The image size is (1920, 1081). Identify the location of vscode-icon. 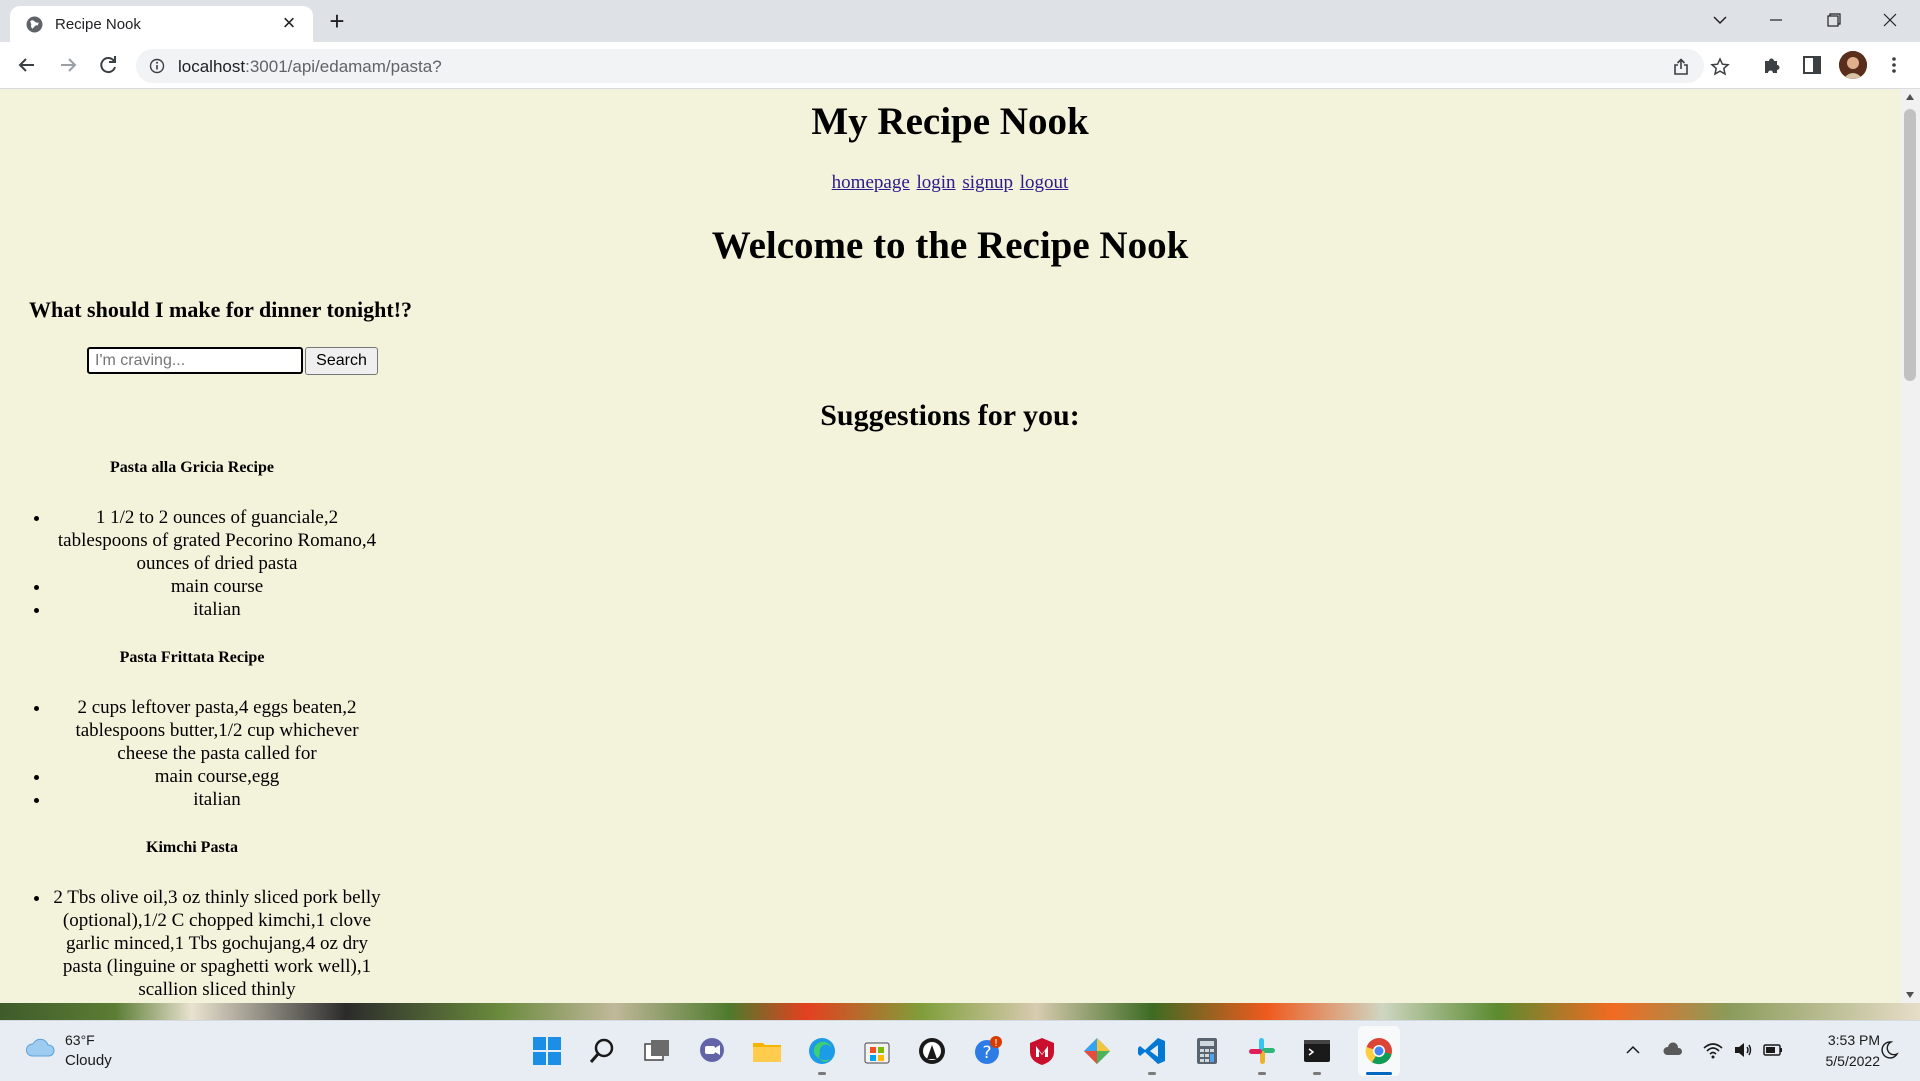
(1152, 1051).